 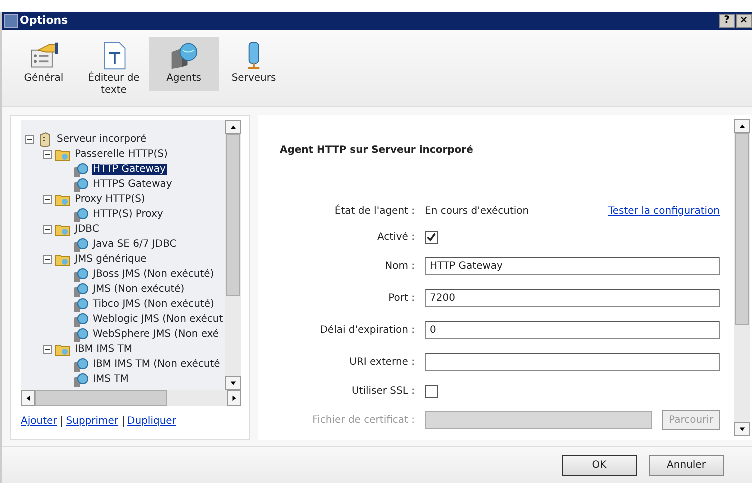 I want to click on tree-item: Proxy HTTP(S), so click(x=110, y=200).